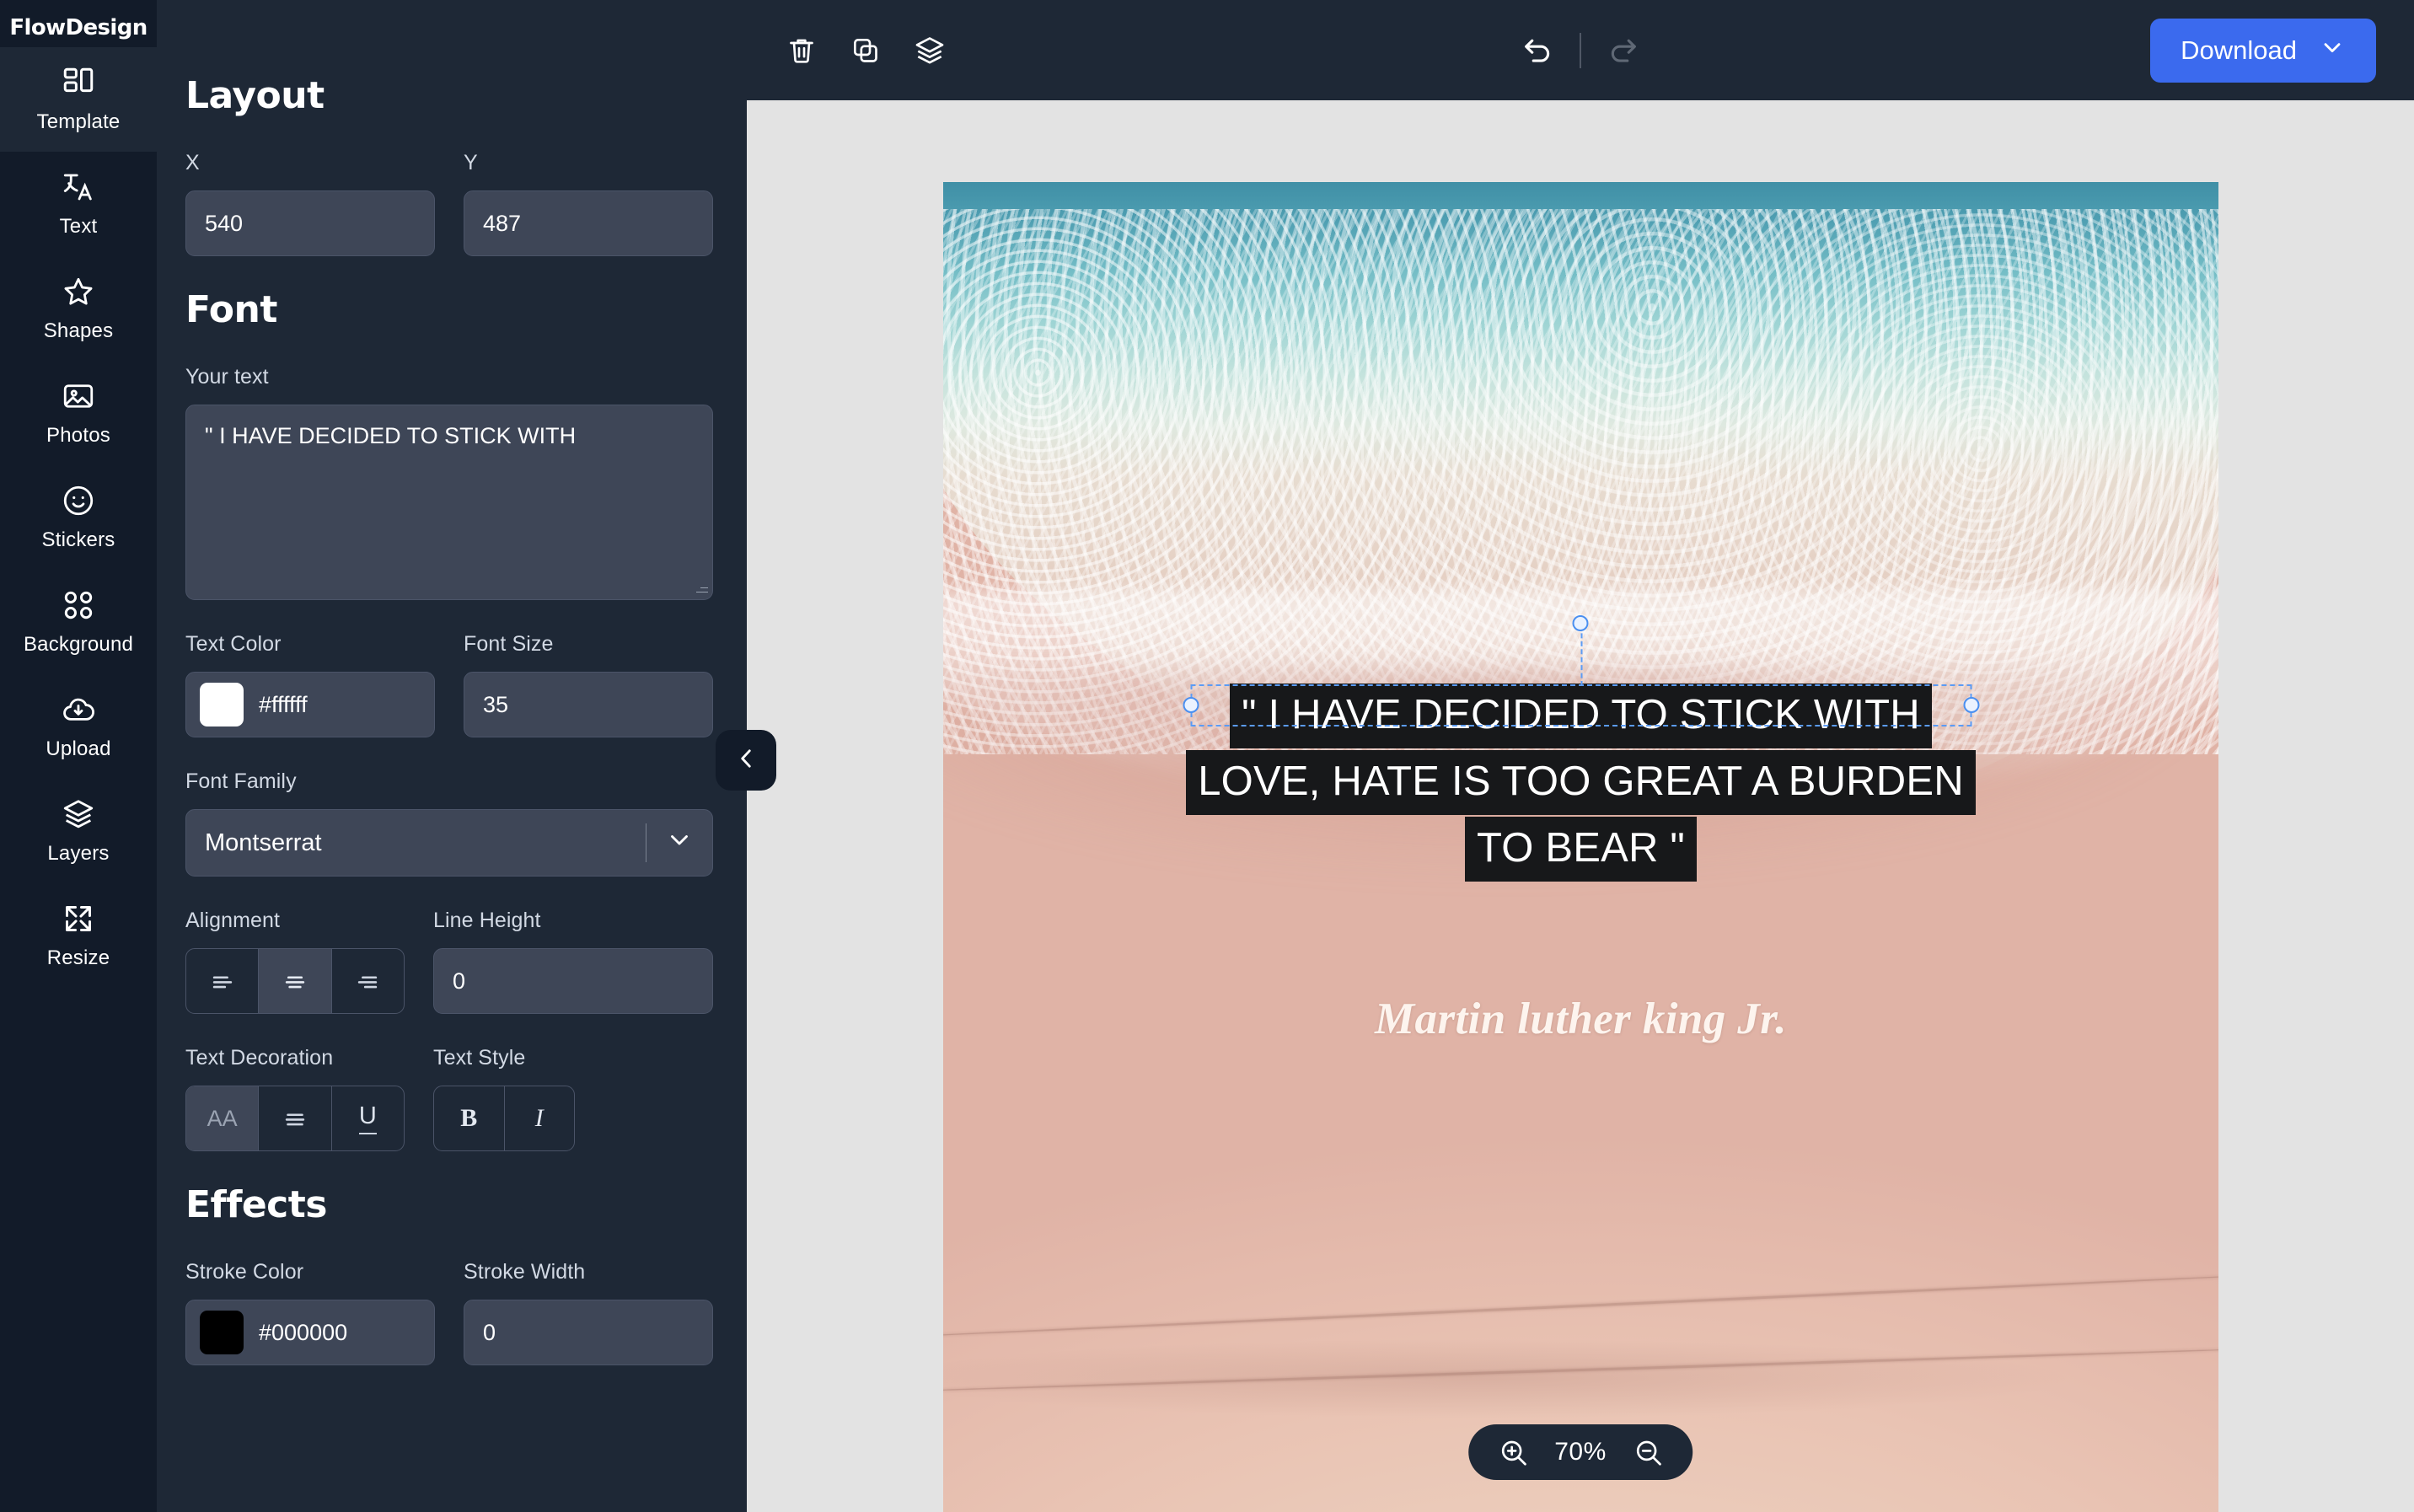  What do you see at coordinates (310, 704) in the screenshot?
I see `text-color-input: #ffffff` at bounding box center [310, 704].